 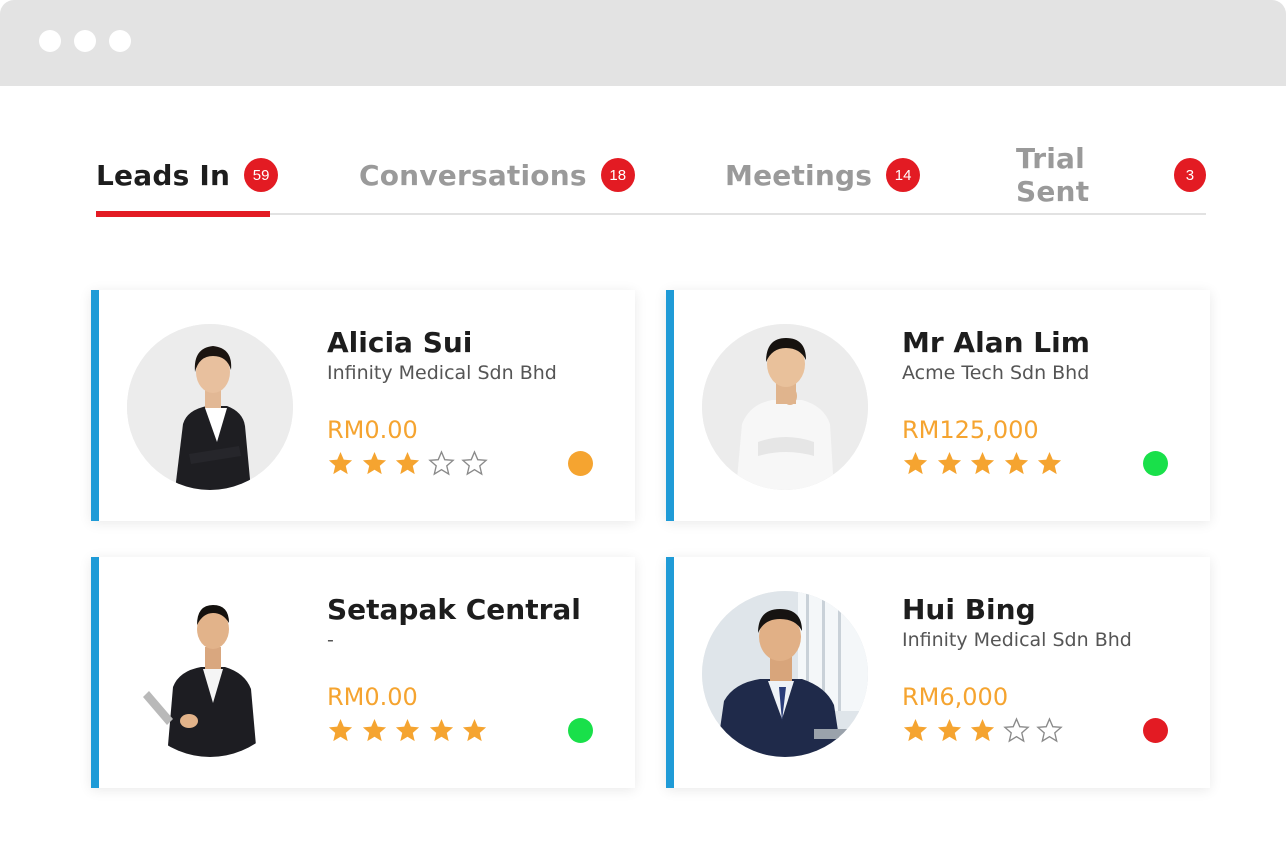 I want to click on active-tab-indicator, so click(x=183, y=214).